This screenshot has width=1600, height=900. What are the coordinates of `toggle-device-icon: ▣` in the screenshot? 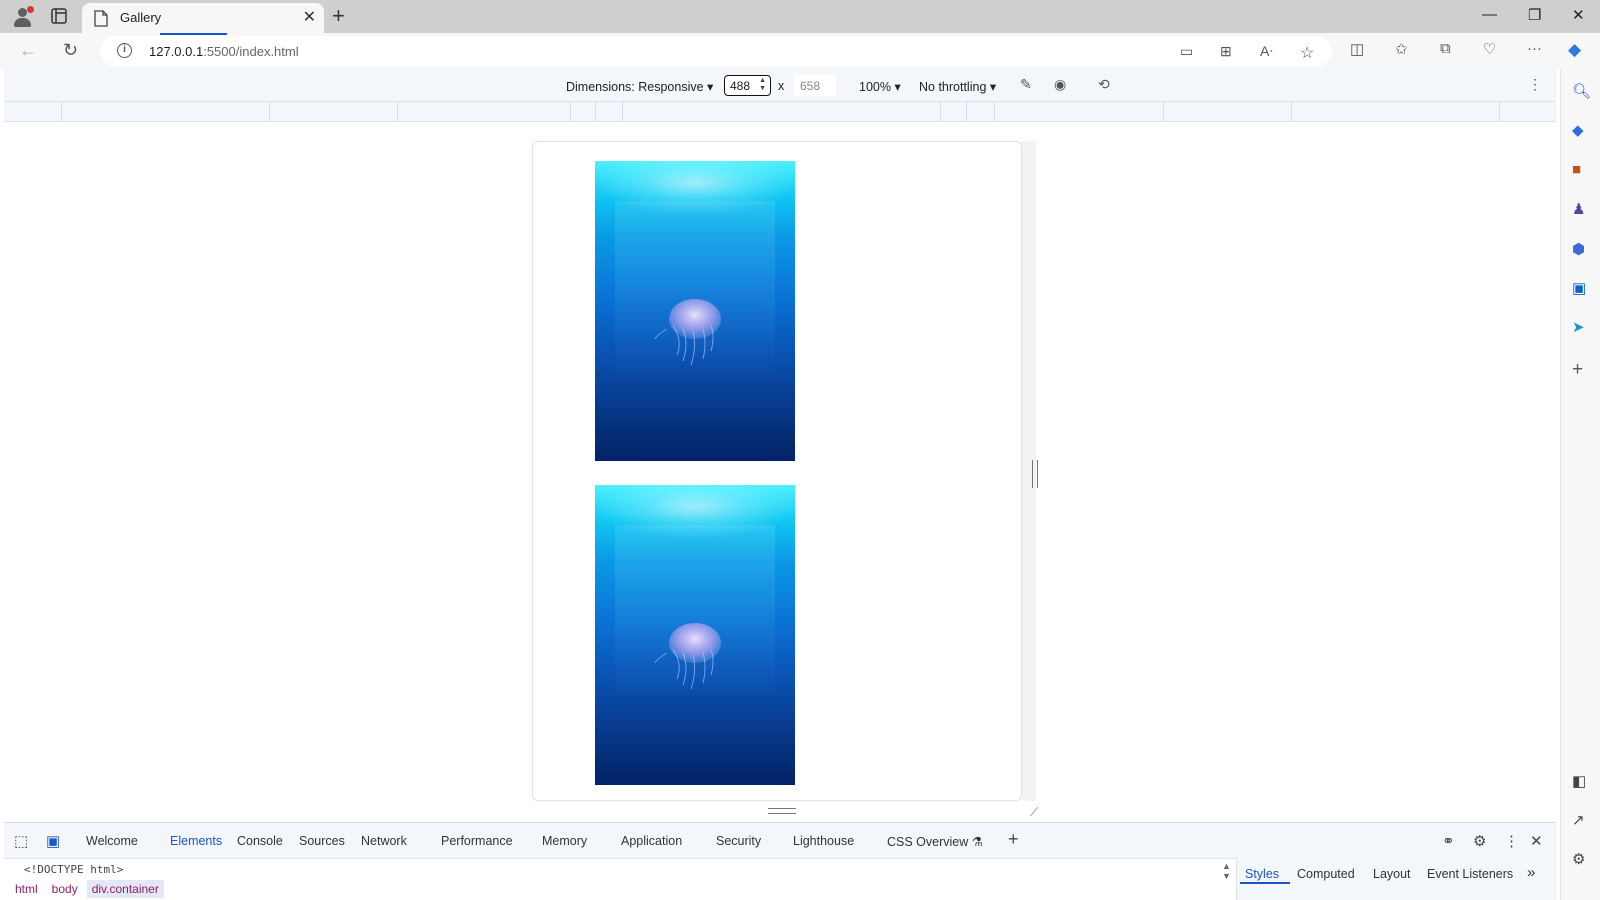 It's located at (53, 841).